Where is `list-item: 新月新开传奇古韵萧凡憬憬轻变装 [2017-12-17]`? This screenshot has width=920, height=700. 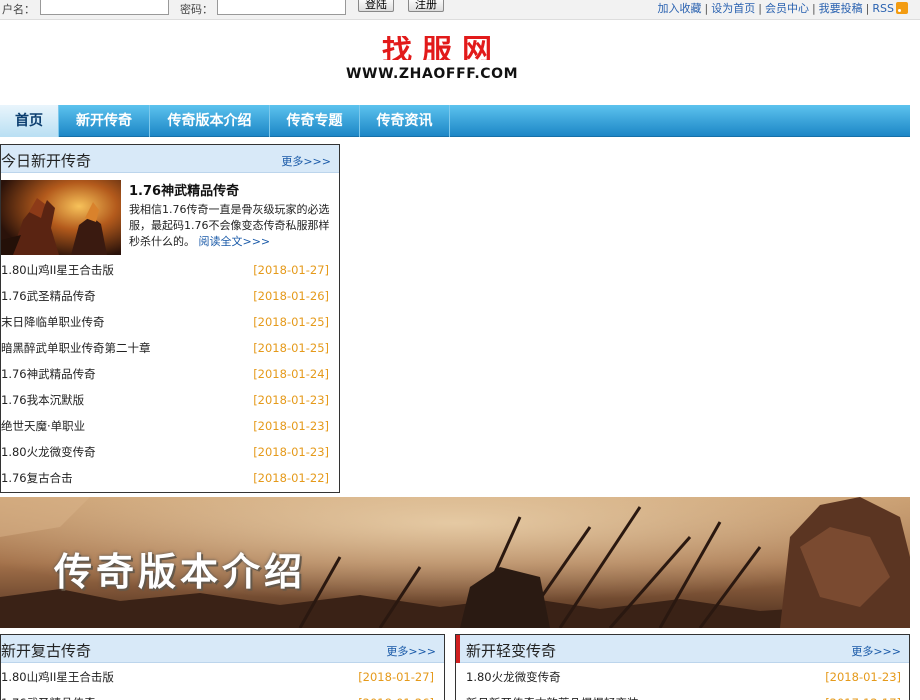 list-item: 新月新开传奇古韵萧凡憬憬轻变装 [2017-12-17] is located at coordinates (688, 695).